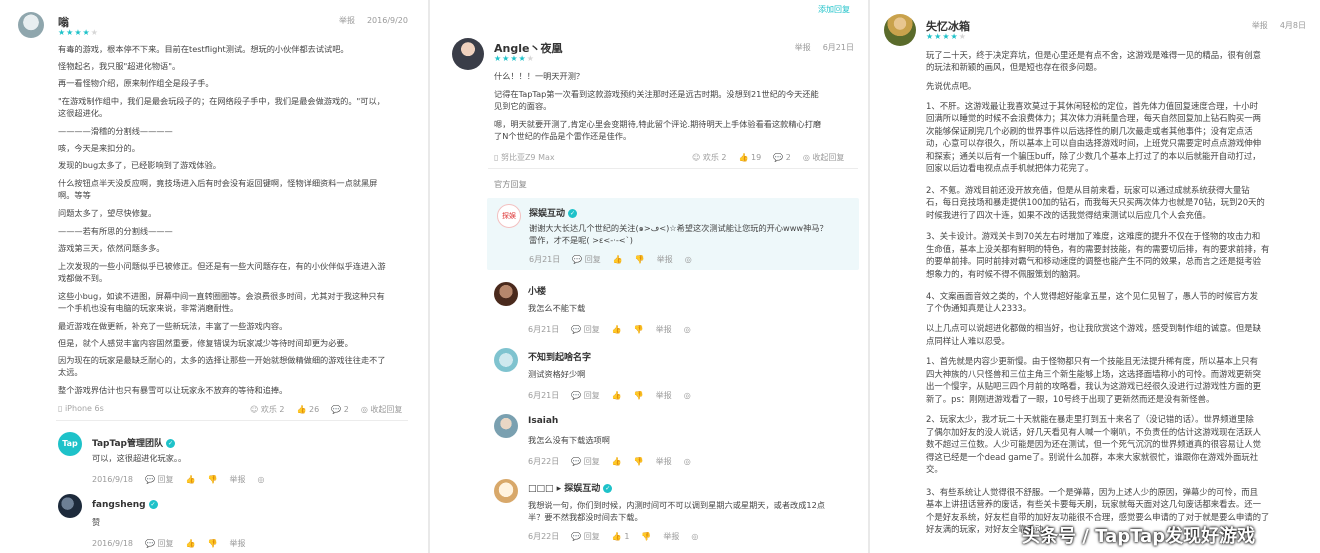  I want to click on reply-username: TapTap管理团队 ✓, so click(133, 442).